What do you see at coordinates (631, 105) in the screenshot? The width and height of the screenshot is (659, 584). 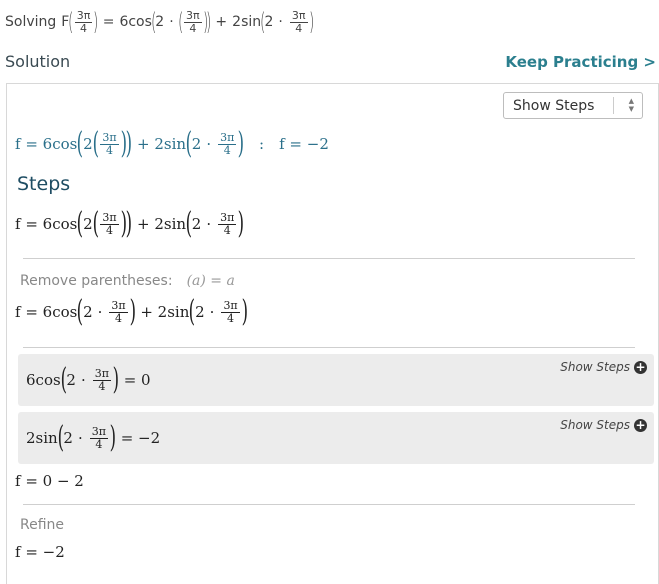 I see `sort-arrows-icon: ▲ ▼` at bounding box center [631, 105].